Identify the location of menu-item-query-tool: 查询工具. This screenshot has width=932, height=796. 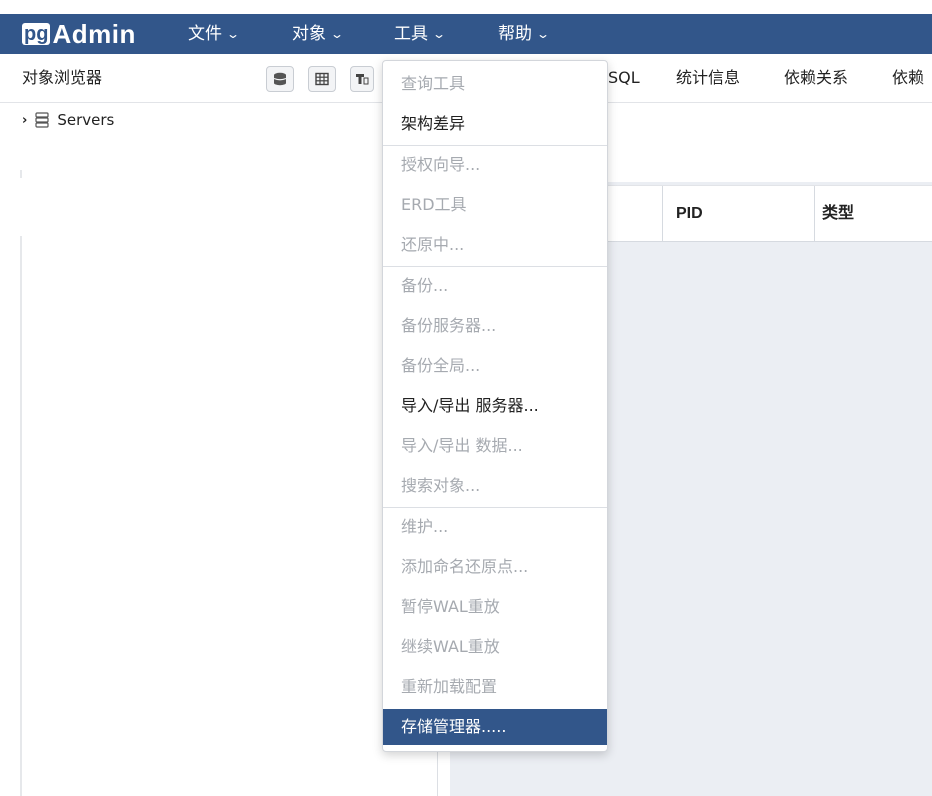
(495, 84).